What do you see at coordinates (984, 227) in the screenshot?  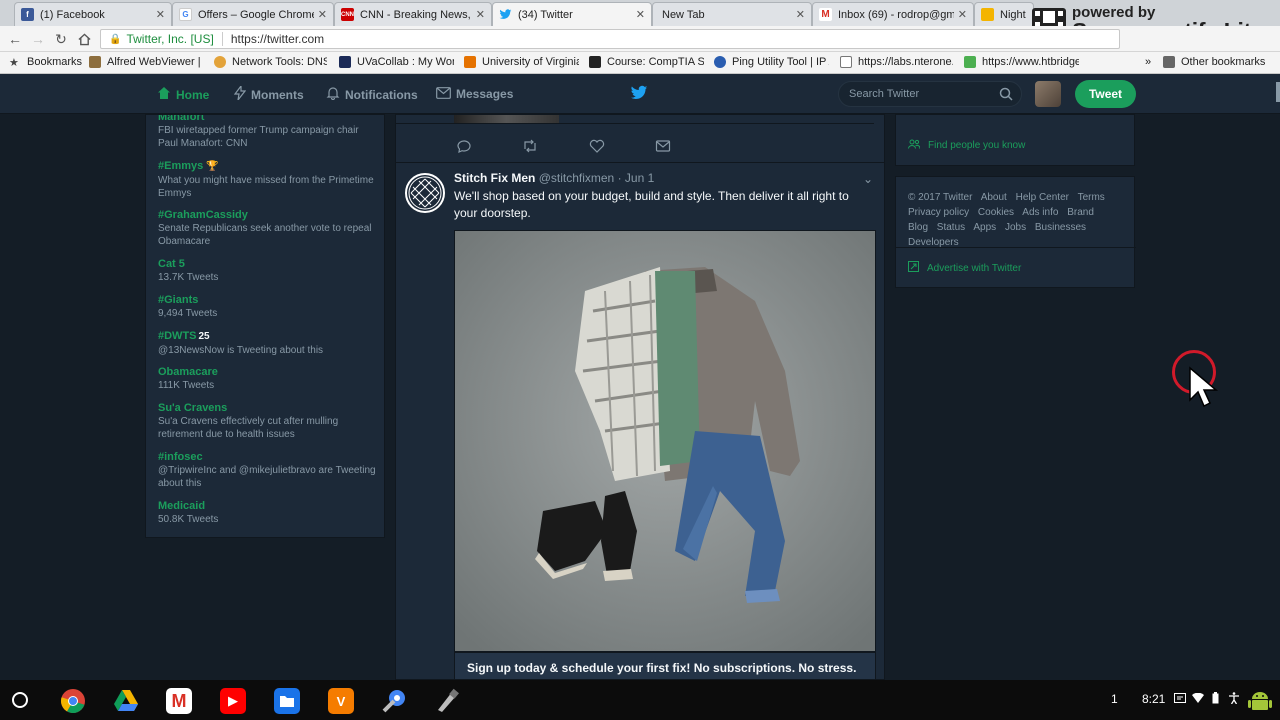 I see `footer-link-apps: Apps` at bounding box center [984, 227].